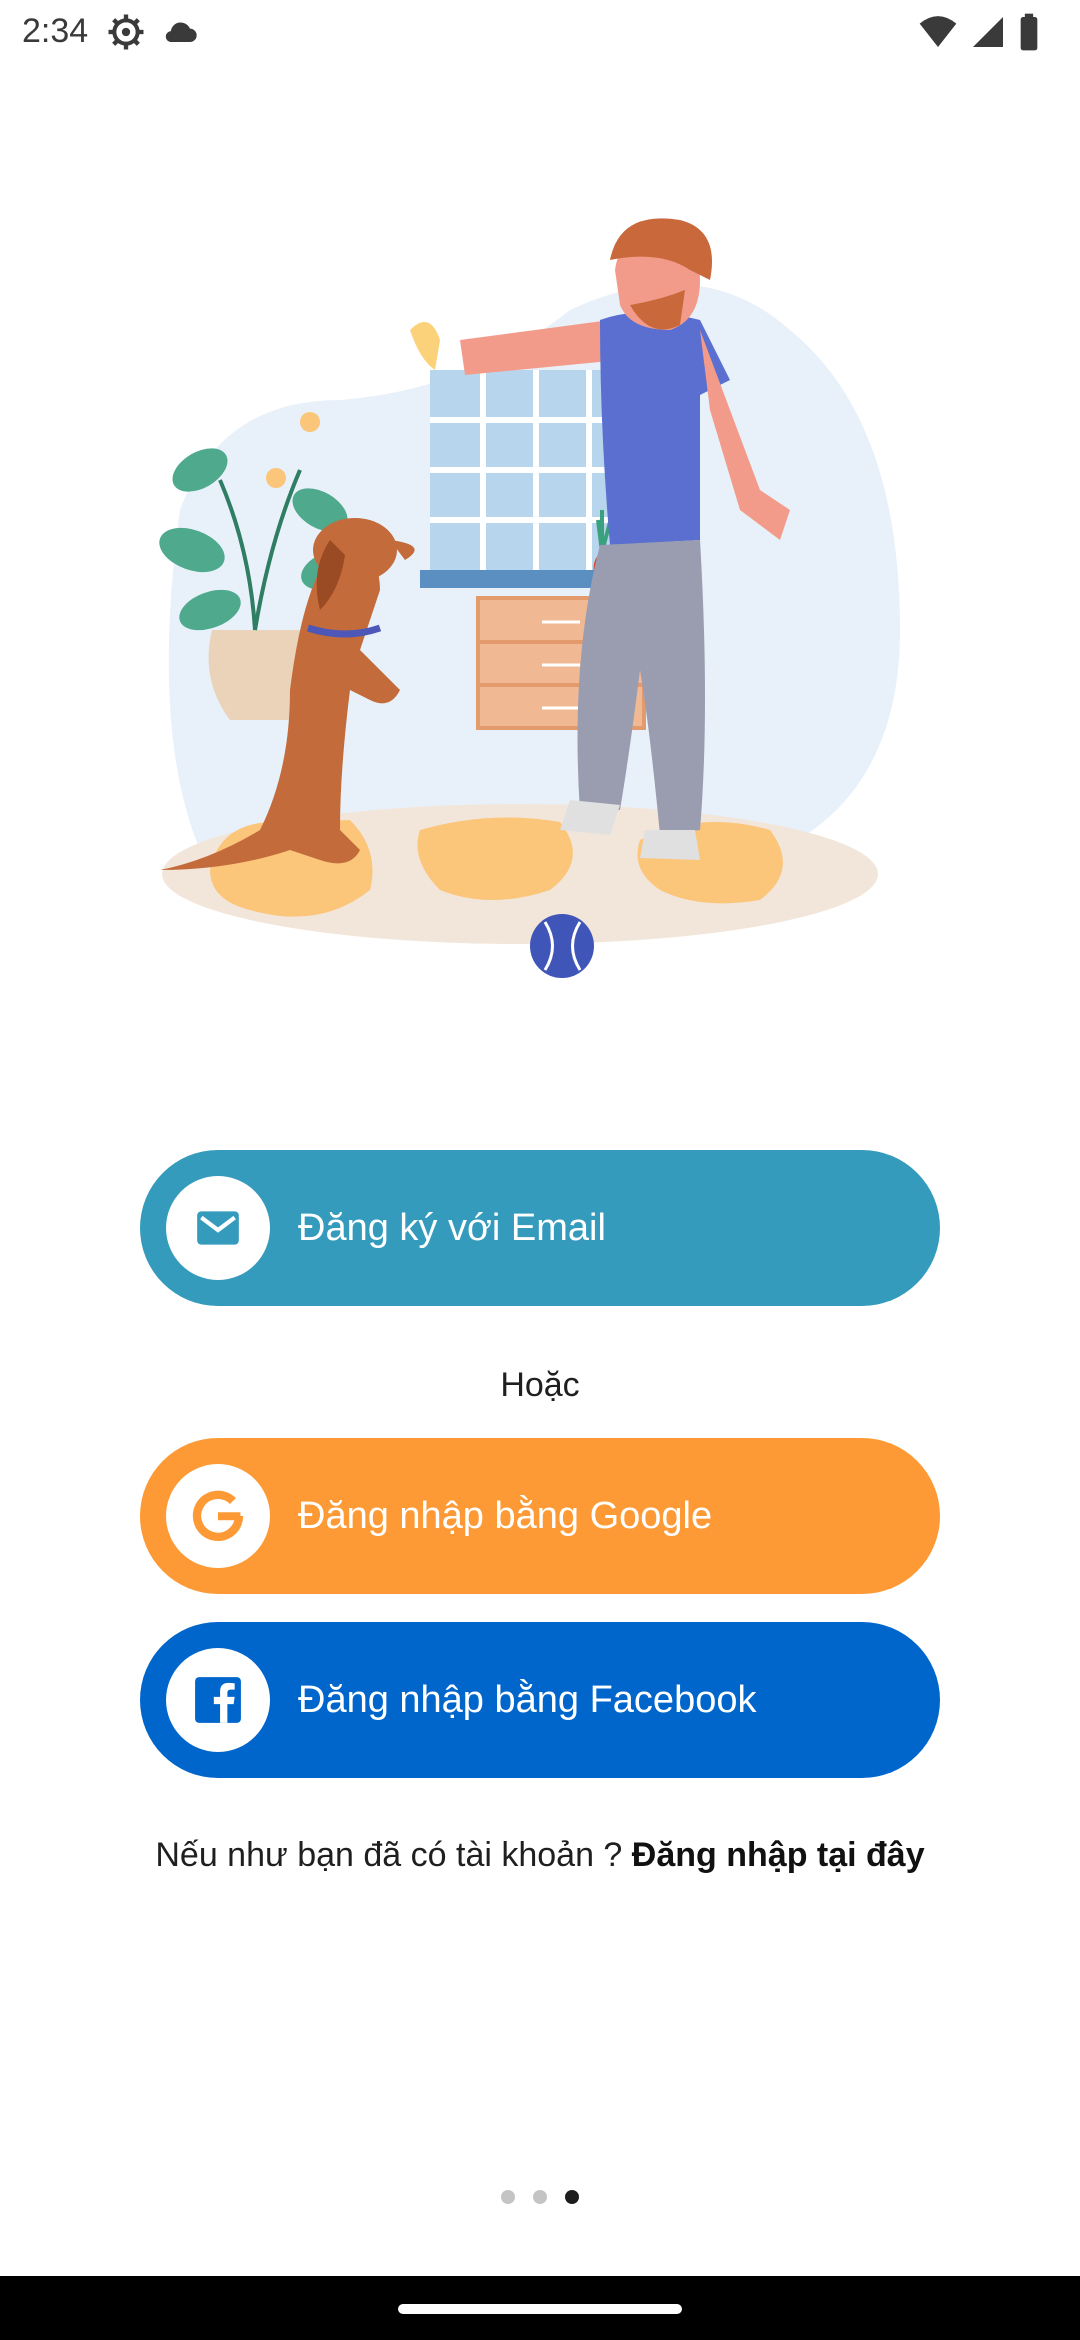 Image resolution: width=1080 pixels, height=2340 pixels. I want to click on signup-email-button: Đăng ký với Email, so click(540, 1228).